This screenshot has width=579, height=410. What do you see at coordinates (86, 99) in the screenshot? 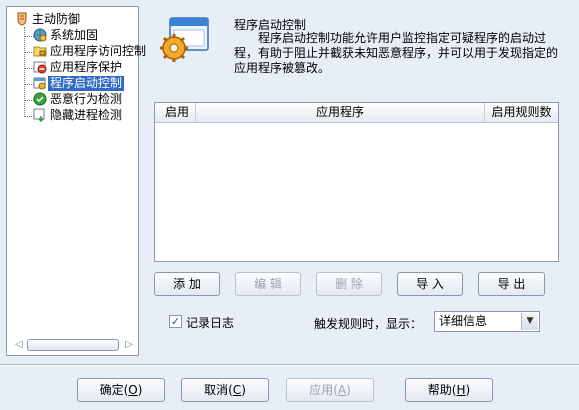
I see `tree-item-label: 恶意行为检测` at bounding box center [86, 99].